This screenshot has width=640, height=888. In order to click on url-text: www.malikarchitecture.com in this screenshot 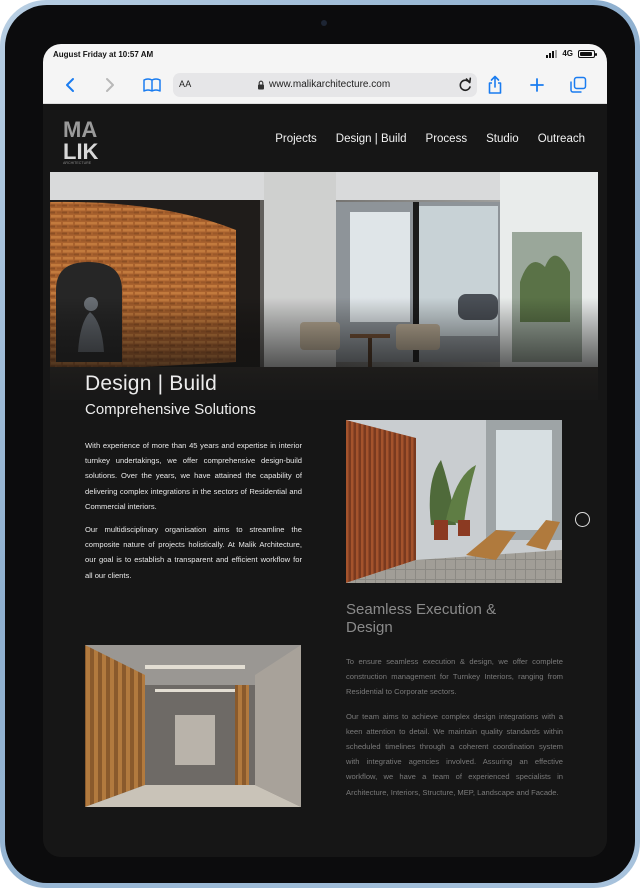, I will do `click(330, 84)`.